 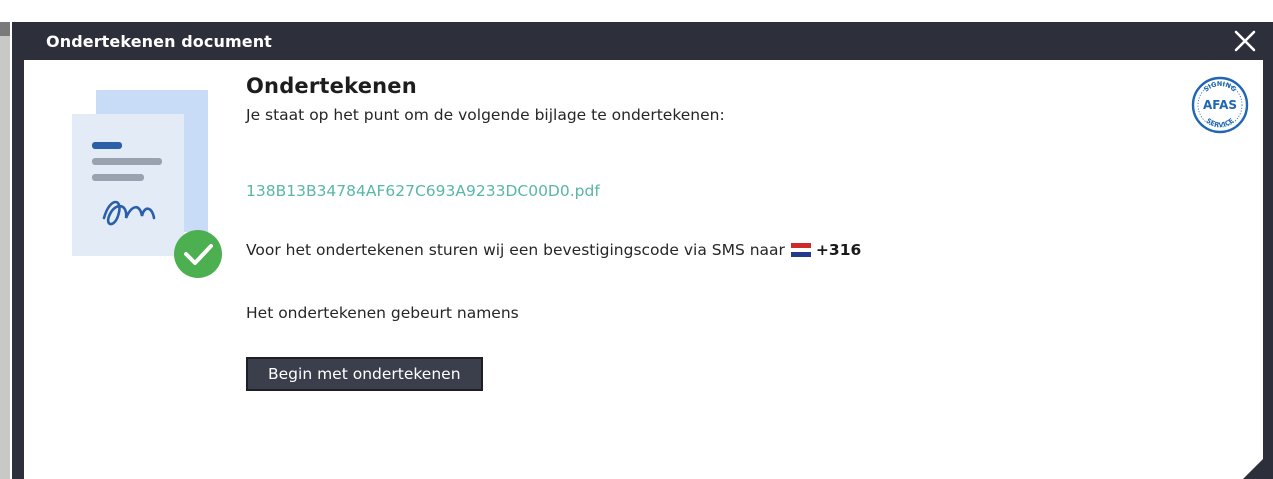 I want to click on dialog-right-edge, so click(x=1268, y=269).